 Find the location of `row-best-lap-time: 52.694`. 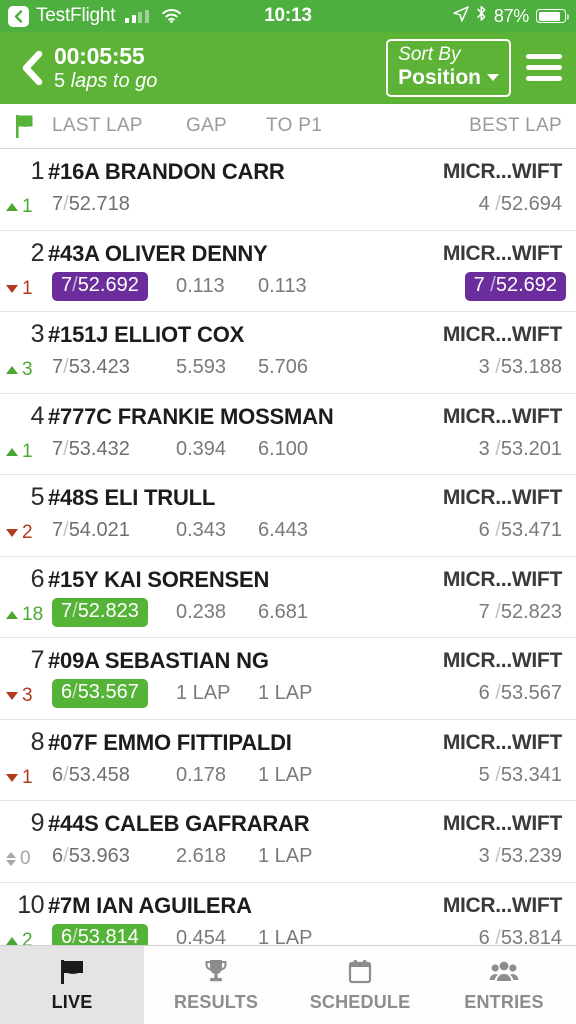

row-best-lap-time: 52.694 is located at coordinates (531, 204).